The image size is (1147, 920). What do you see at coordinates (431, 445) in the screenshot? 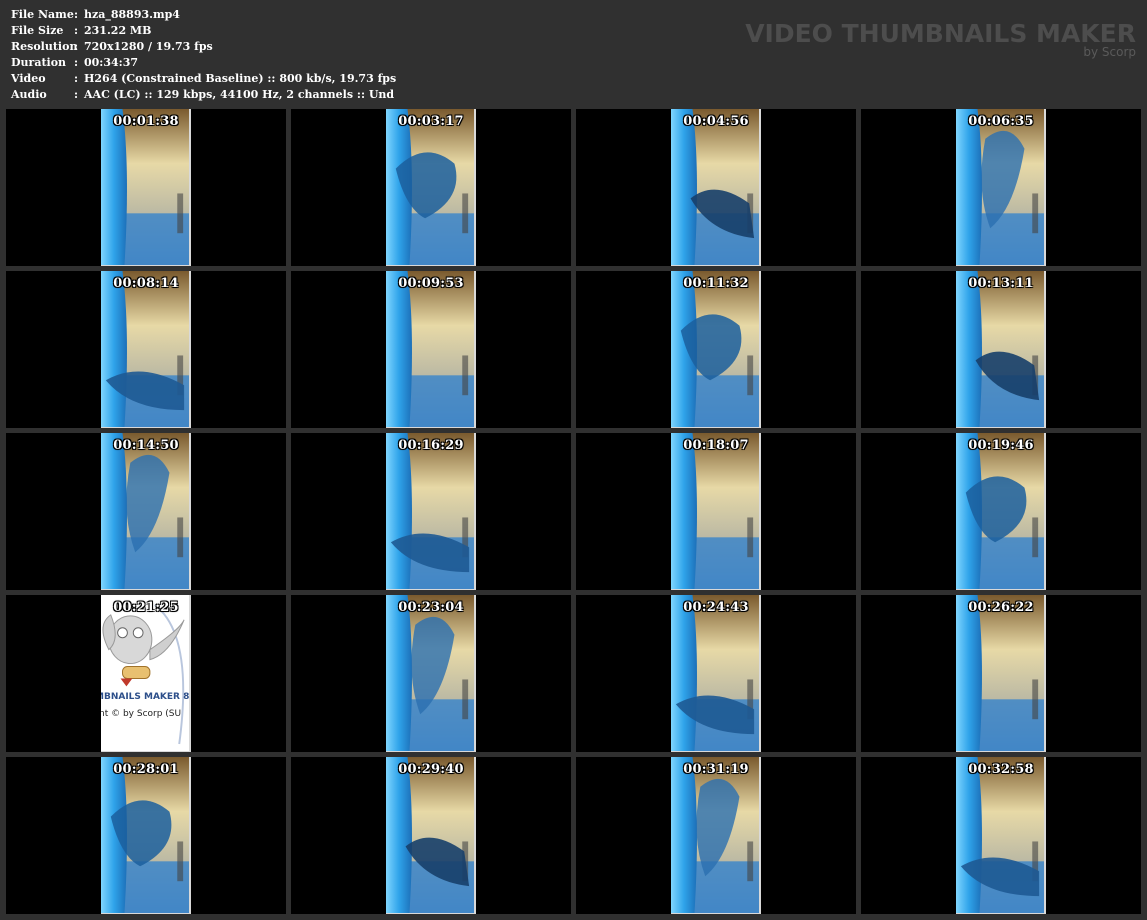
I see `timestamp-label: 00:16:29` at bounding box center [431, 445].